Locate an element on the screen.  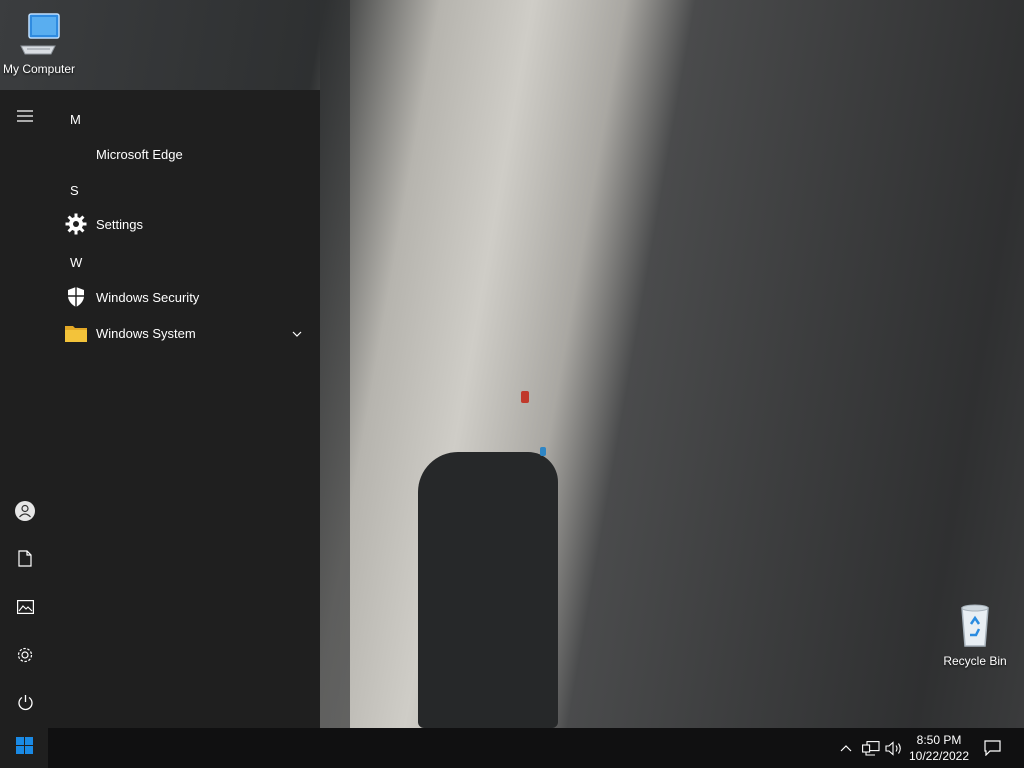
power-button is located at coordinates (25, 705).